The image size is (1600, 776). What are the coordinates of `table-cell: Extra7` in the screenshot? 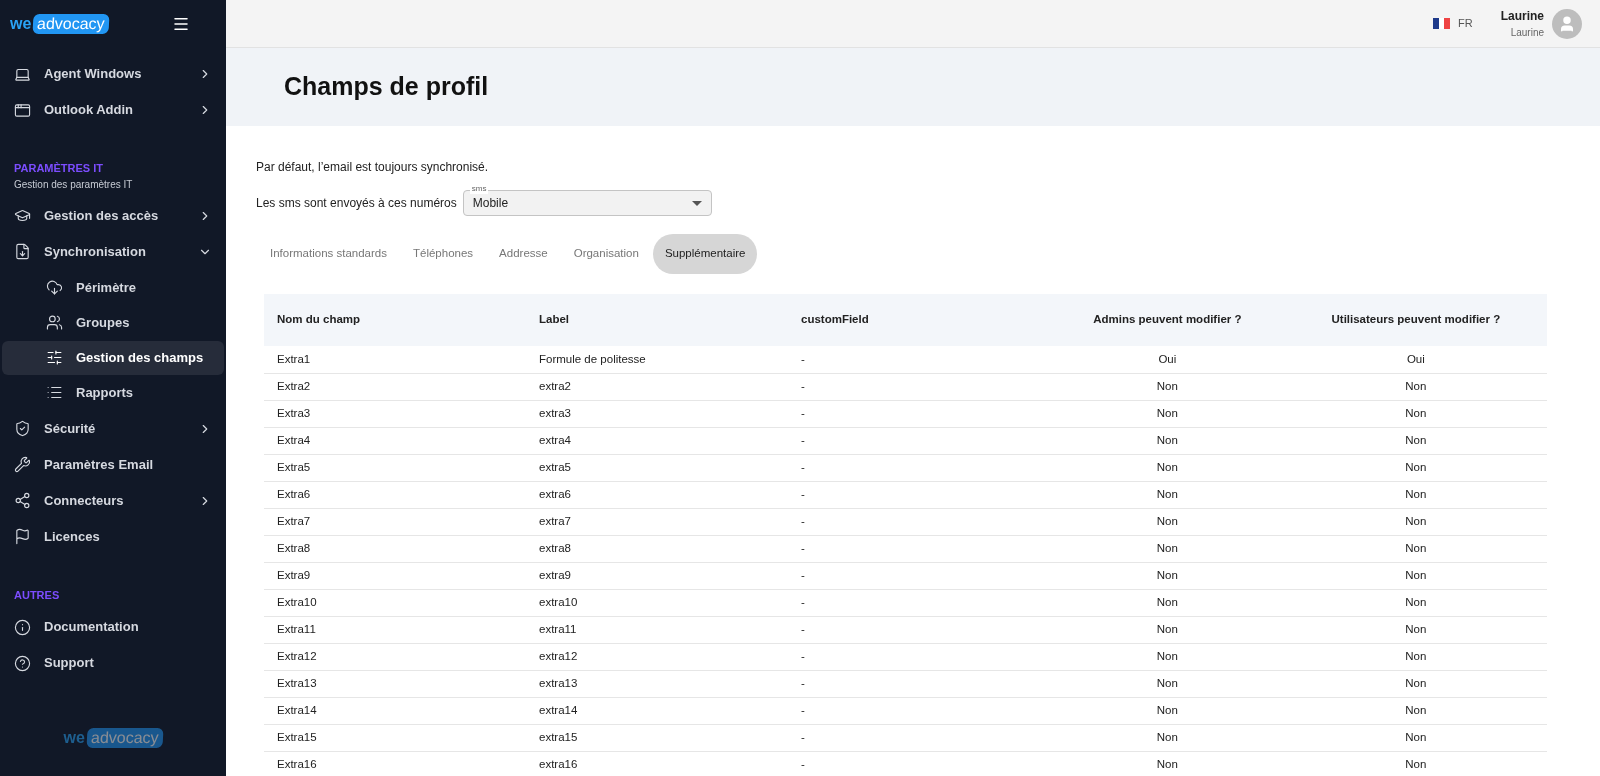 It's located at (395, 521).